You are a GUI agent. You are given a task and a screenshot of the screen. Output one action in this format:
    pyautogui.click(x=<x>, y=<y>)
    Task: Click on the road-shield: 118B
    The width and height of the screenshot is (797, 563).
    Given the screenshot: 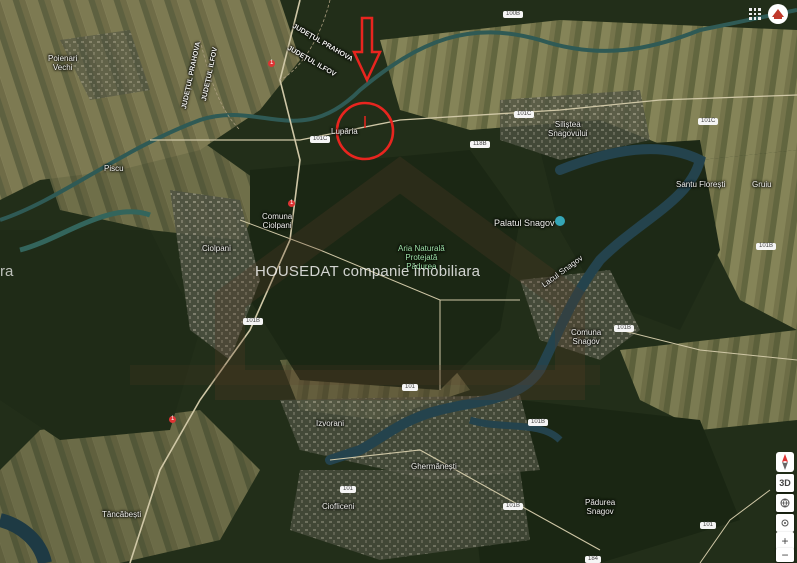 What is the action you would take?
    pyautogui.click(x=480, y=144)
    